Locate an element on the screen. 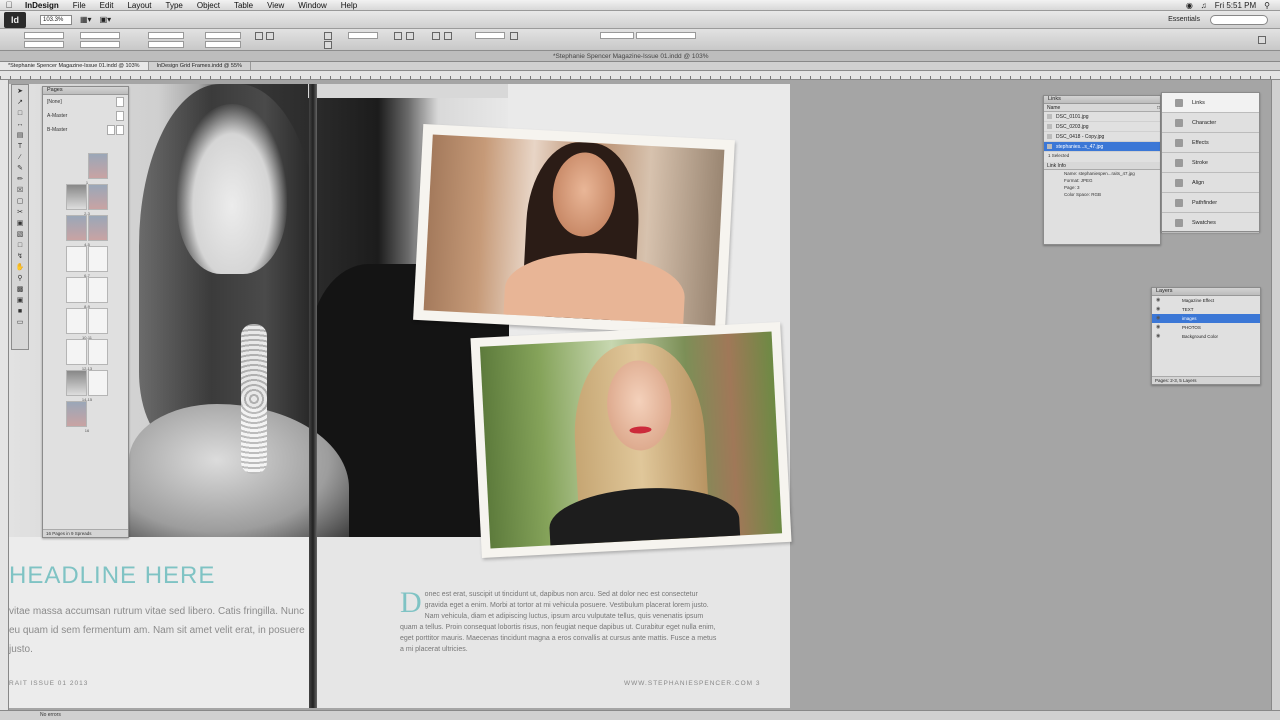 The height and width of the screenshot is (720, 1280). menu-edit: Edit is located at coordinates (107, 5).